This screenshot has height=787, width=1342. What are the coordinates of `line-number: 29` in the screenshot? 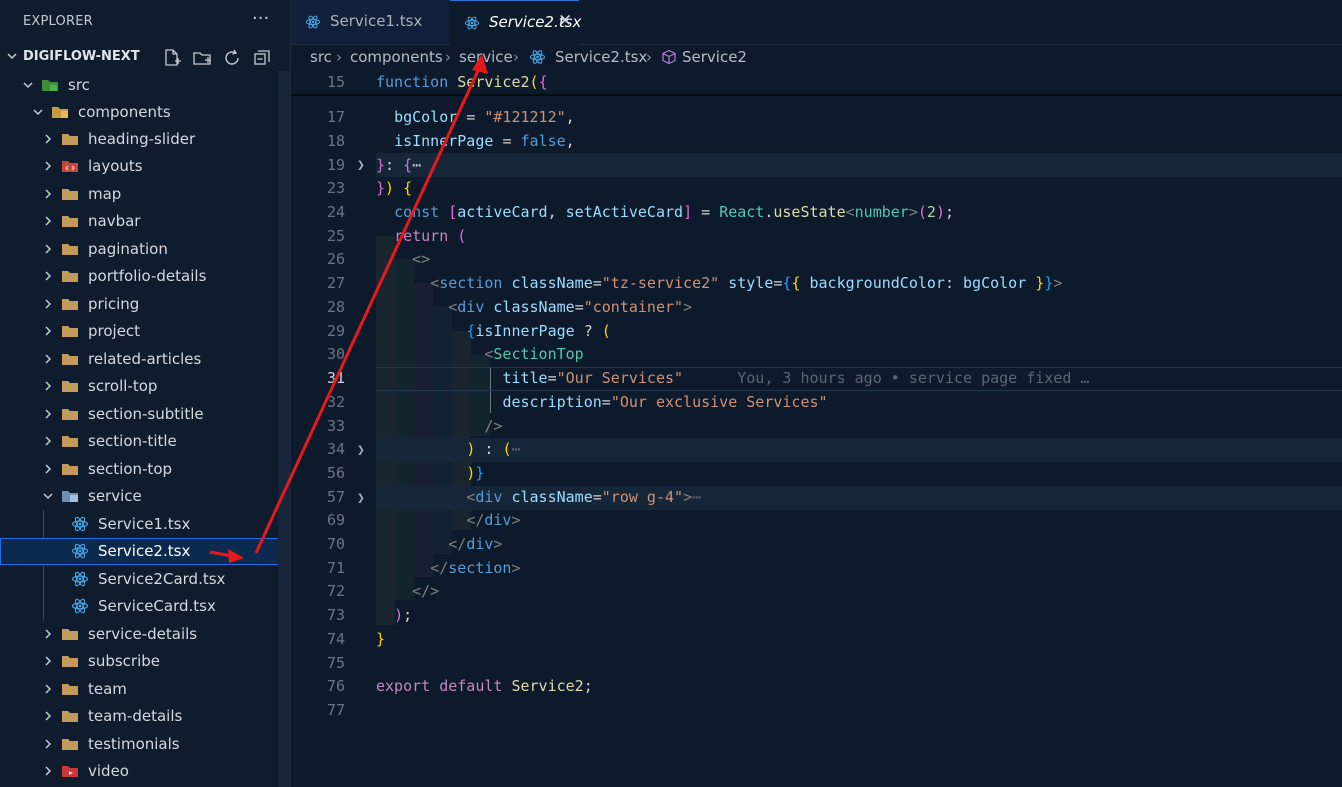 It's located at (335, 331).